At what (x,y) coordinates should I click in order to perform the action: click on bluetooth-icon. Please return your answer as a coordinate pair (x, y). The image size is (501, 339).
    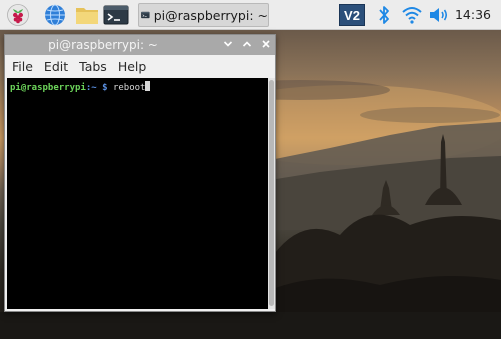
    Looking at the image, I should click on (384, 15).